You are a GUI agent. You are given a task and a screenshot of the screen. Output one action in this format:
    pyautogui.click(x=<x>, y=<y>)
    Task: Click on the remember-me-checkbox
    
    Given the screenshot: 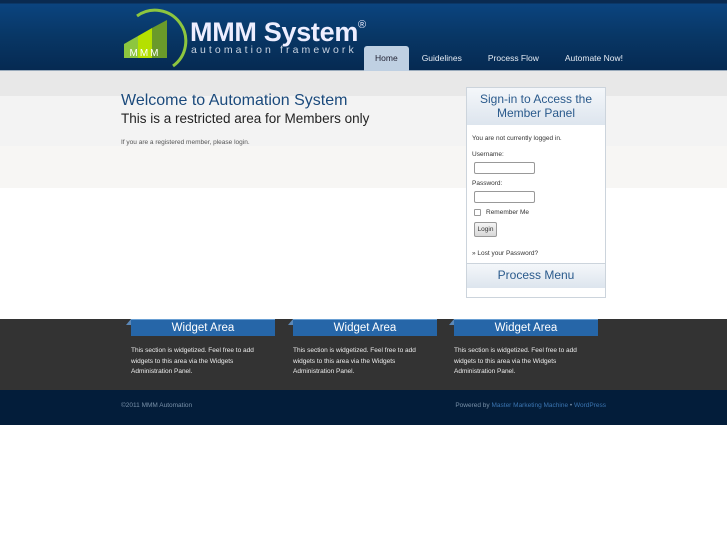 What is the action you would take?
    pyautogui.click(x=477, y=212)
    